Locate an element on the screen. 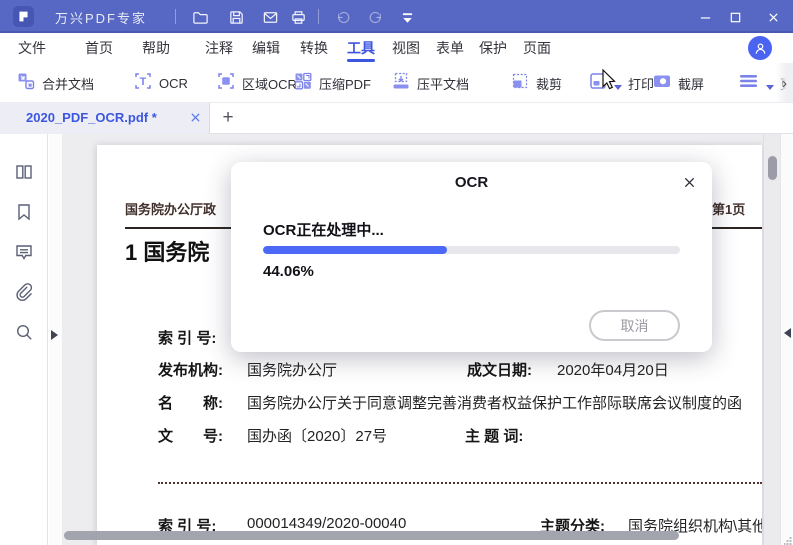 Image resolution: width=793 pixels, height=545 pixels. screenshot-camera-icon is located at coordinates (662, 83).